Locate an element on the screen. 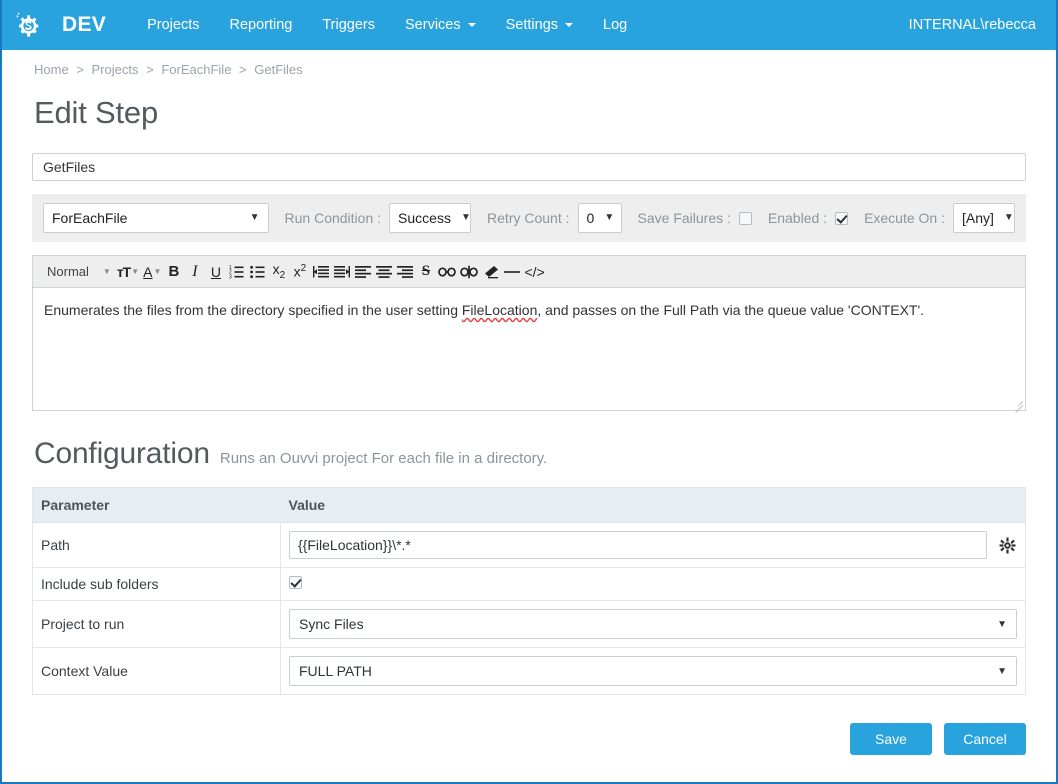 This screenshot has width=1058, height=784. include-sub-folders-checkbox is located at coordinates (295, 582).